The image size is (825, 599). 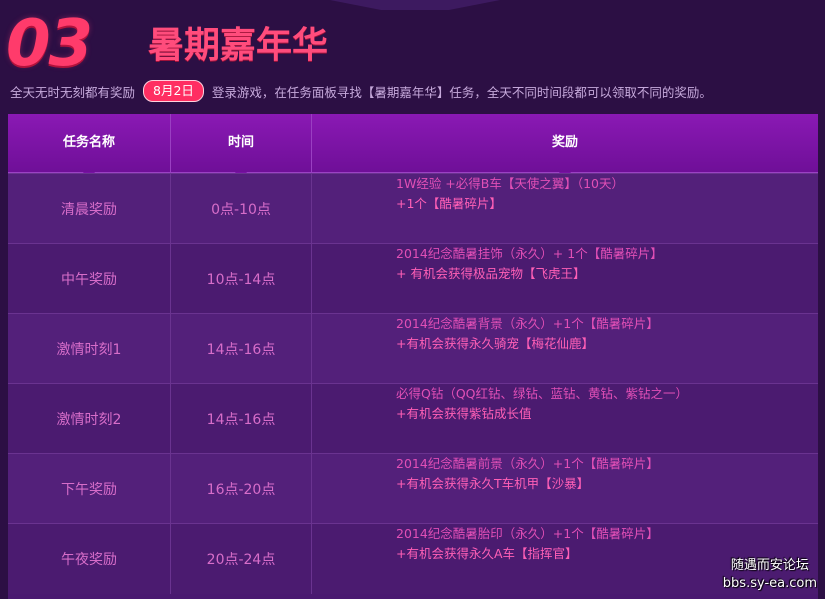 I want to click on task-name: 中午奖励, so click(x=89, y=279).